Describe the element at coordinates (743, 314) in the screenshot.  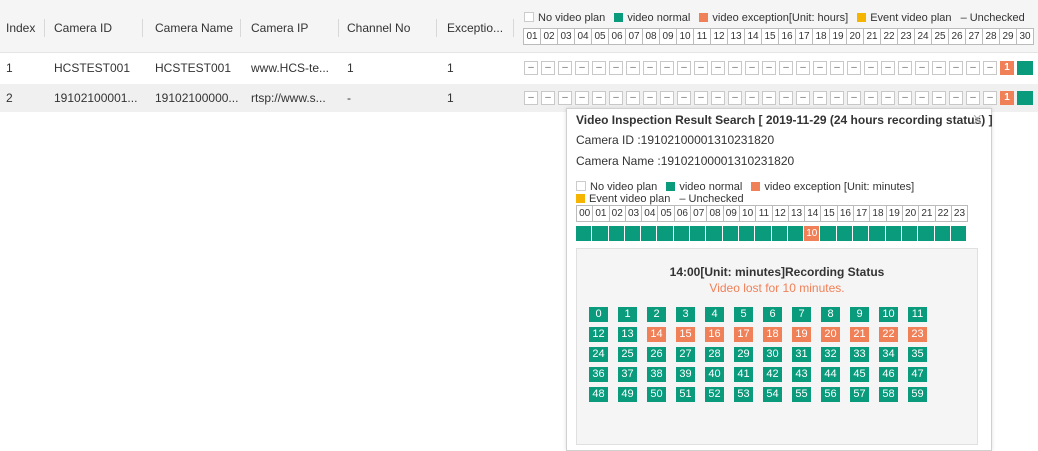
I see `minute-cell: 5` at that location.